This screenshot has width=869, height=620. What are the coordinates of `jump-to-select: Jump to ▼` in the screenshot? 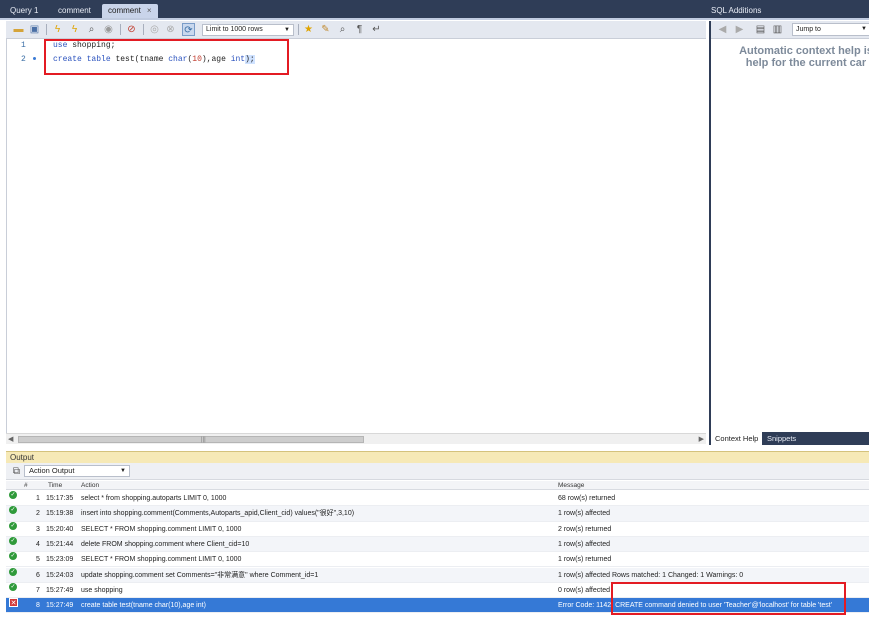 It's located at (830, 29).